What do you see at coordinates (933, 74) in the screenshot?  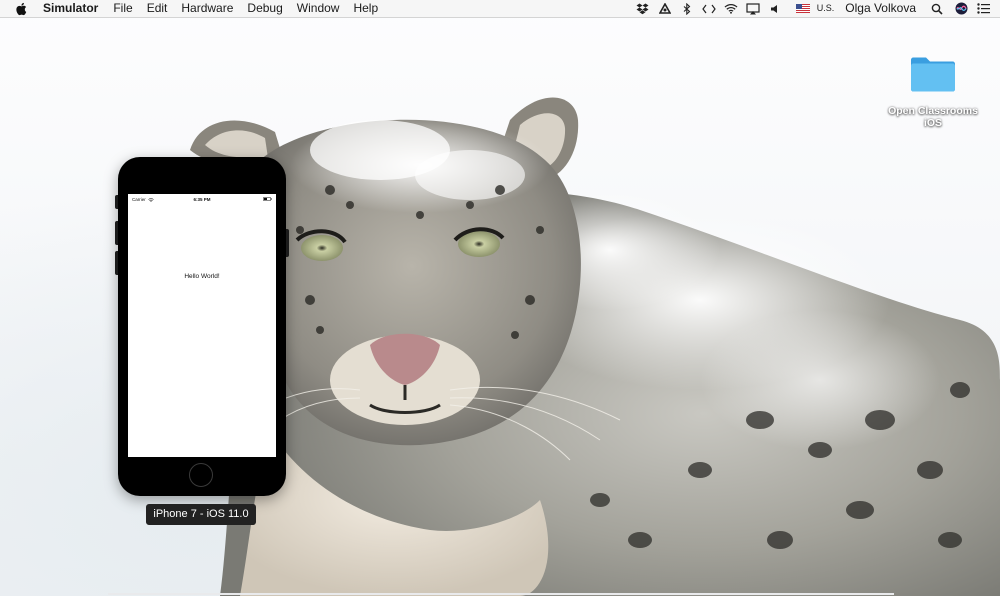 I see `folder-icon` at bounding box center [933, 74].